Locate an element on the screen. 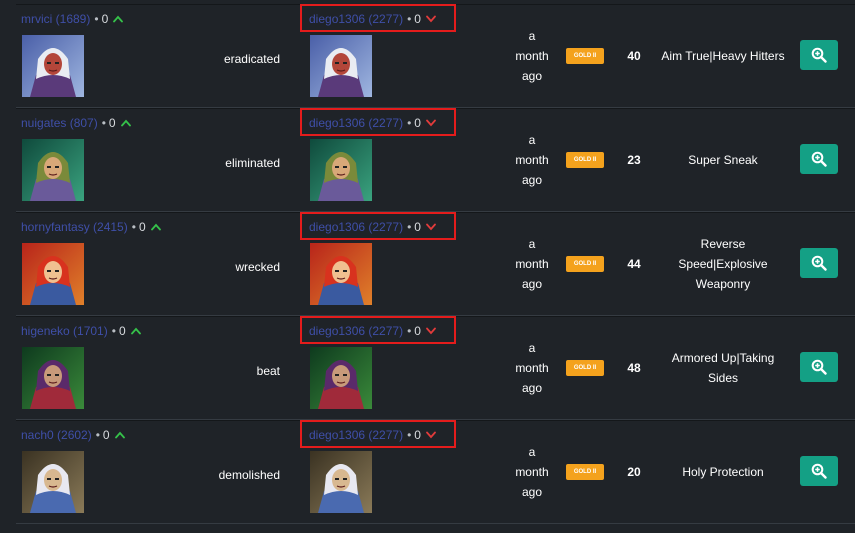  perks-list: Aim True|Heavy Hitters is located at coordinates (723, 56).